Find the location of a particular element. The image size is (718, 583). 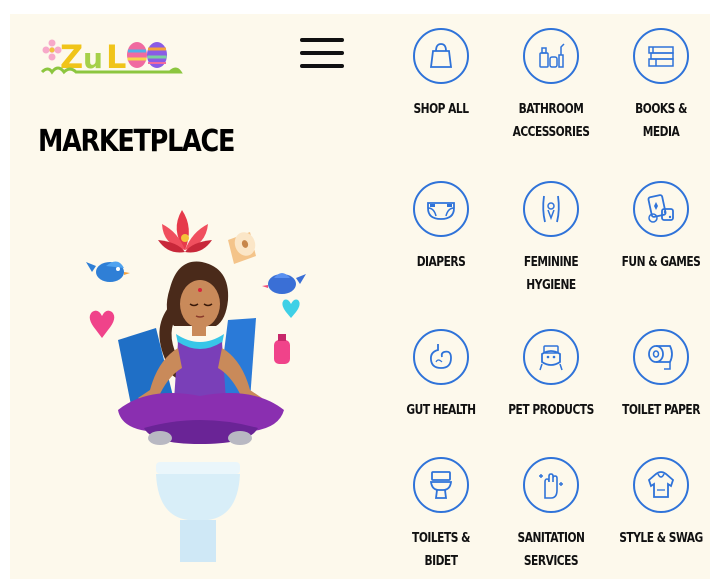

category-label: BATHROOM ACCESSORIES is located at coordinates (551, 121).